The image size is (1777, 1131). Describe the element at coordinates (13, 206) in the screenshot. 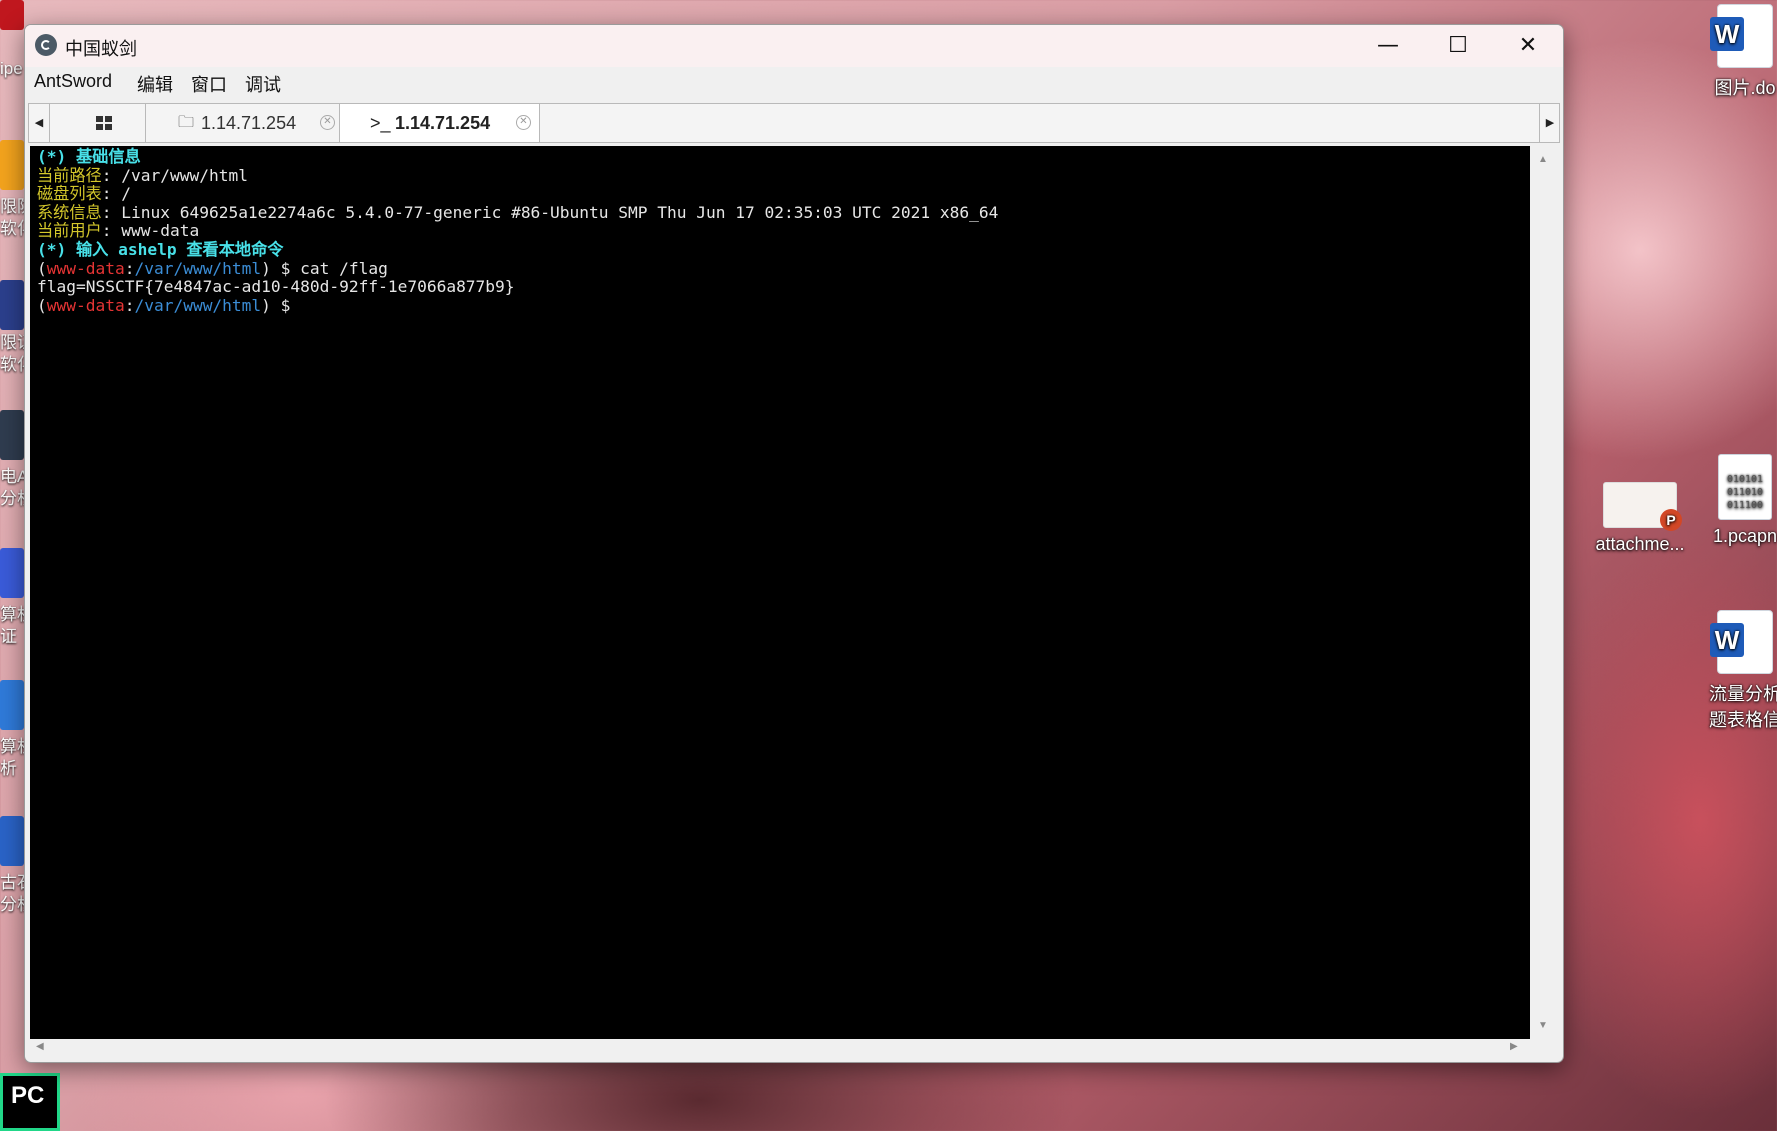

I see `desktop-icon-label: 限防` at that location.